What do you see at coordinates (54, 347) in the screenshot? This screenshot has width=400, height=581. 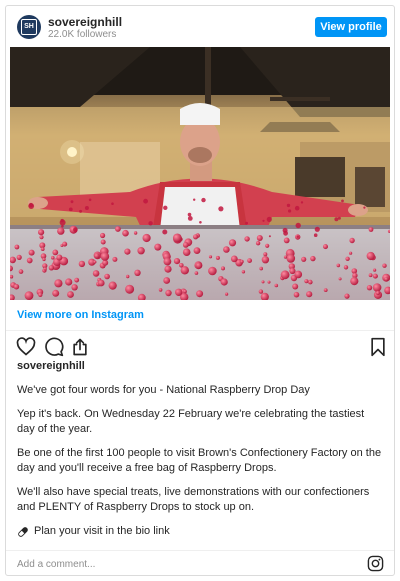 I see `comment-icon` at bounding box center [54, 347].